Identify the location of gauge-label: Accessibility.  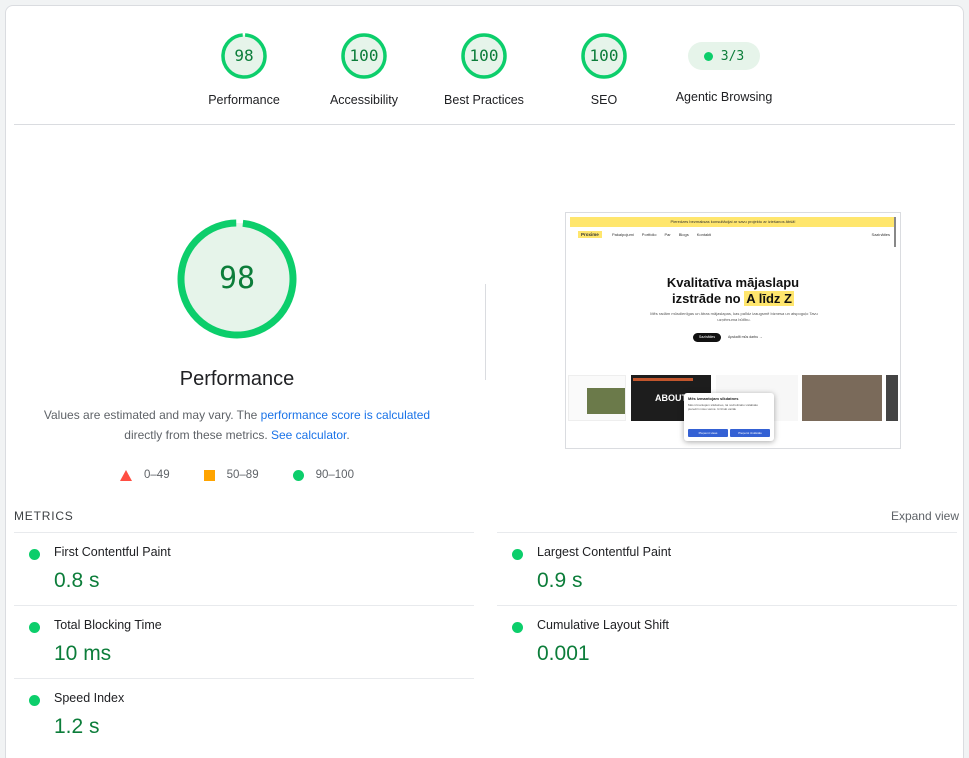
(364, 100).